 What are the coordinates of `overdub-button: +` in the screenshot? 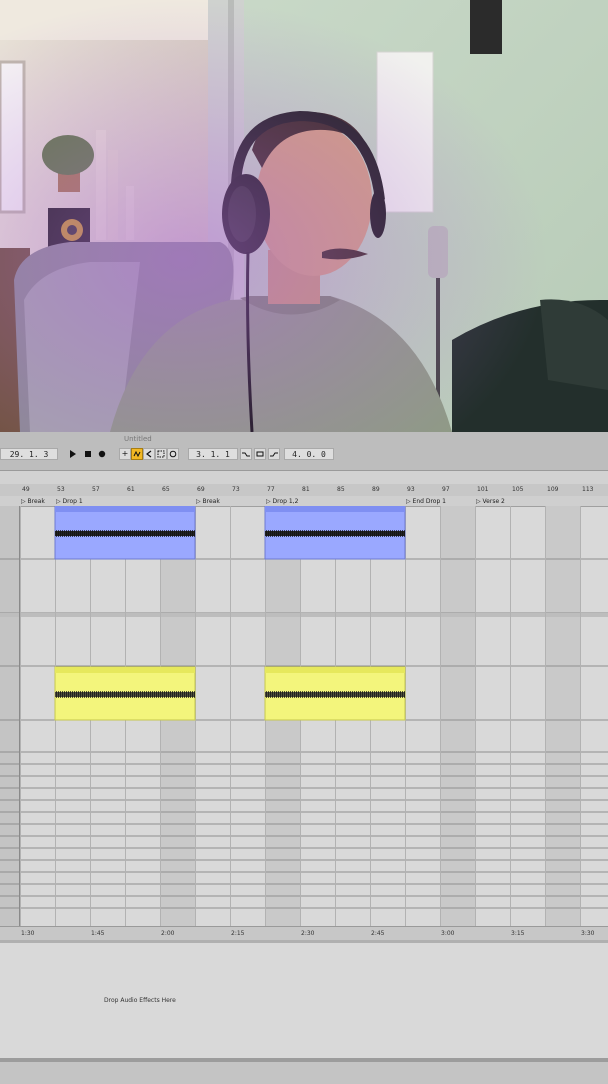 It's located at (125, 454).